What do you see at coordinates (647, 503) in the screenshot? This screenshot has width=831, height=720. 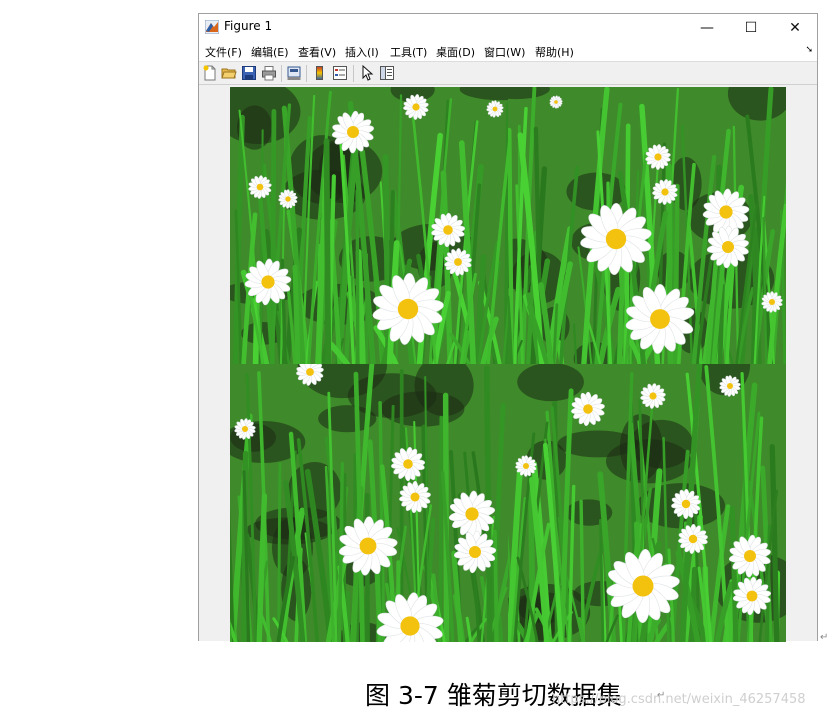 I see `tile-bottom-right` at bounding box center [647, 503].